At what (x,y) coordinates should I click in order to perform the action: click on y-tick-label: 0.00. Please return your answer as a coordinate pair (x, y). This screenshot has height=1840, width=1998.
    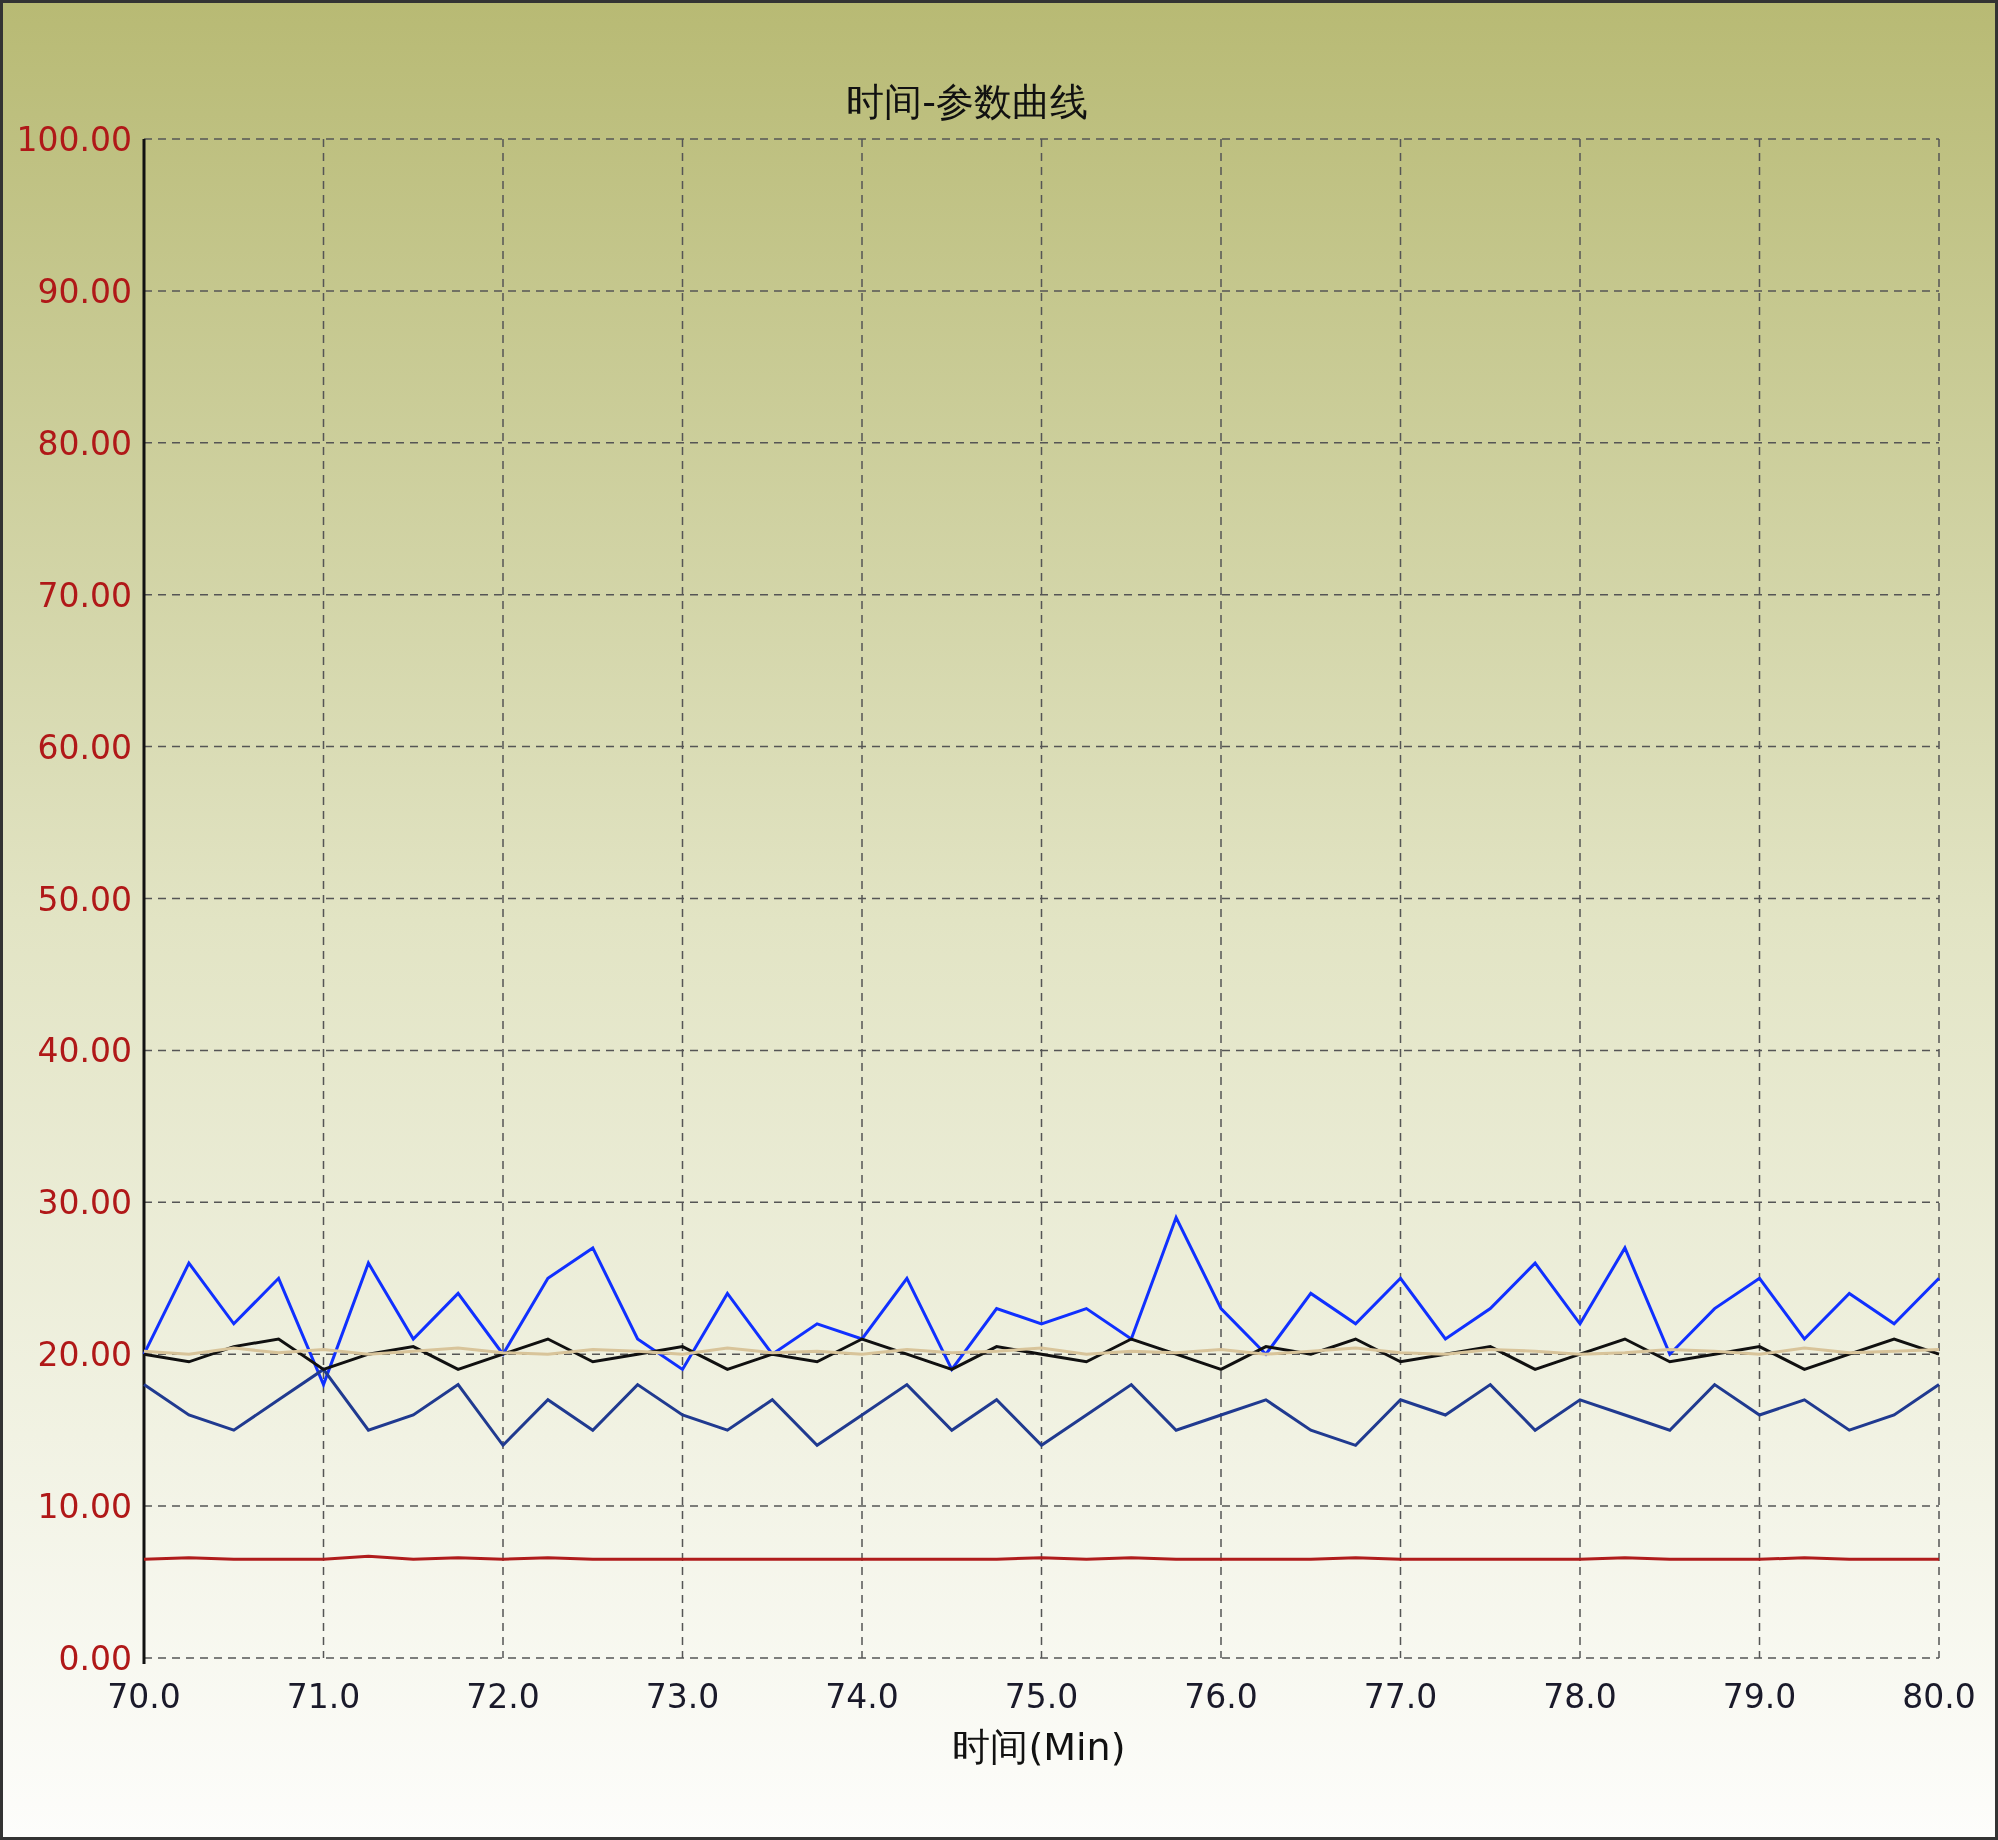
    Looking at the image, I should click on (95, 1658).